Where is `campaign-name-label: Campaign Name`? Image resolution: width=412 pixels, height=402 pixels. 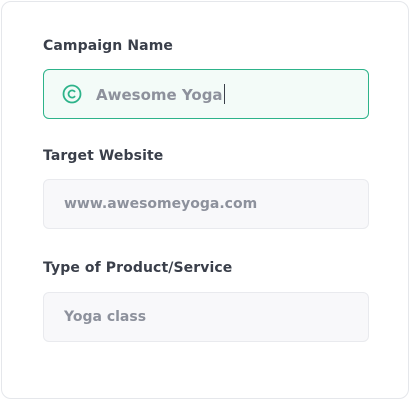
campaign-name-label: Campaign Name is located at coordinates (108, 46).